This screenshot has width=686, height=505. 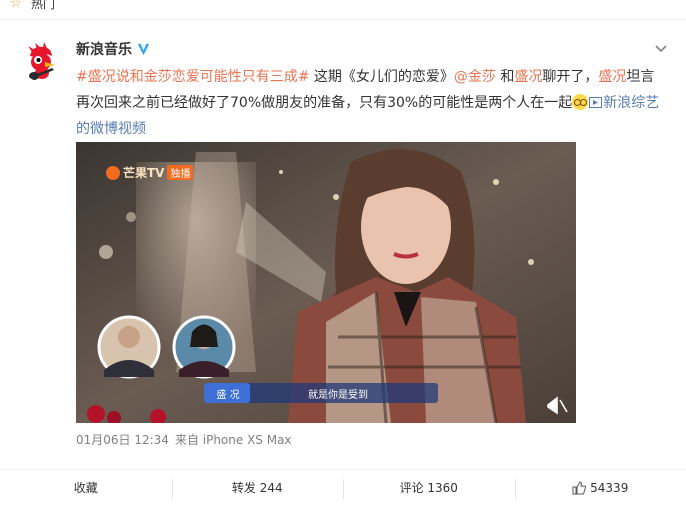 I want to click on mention-shengkuang: 盛况, so click(x=528, y=77).